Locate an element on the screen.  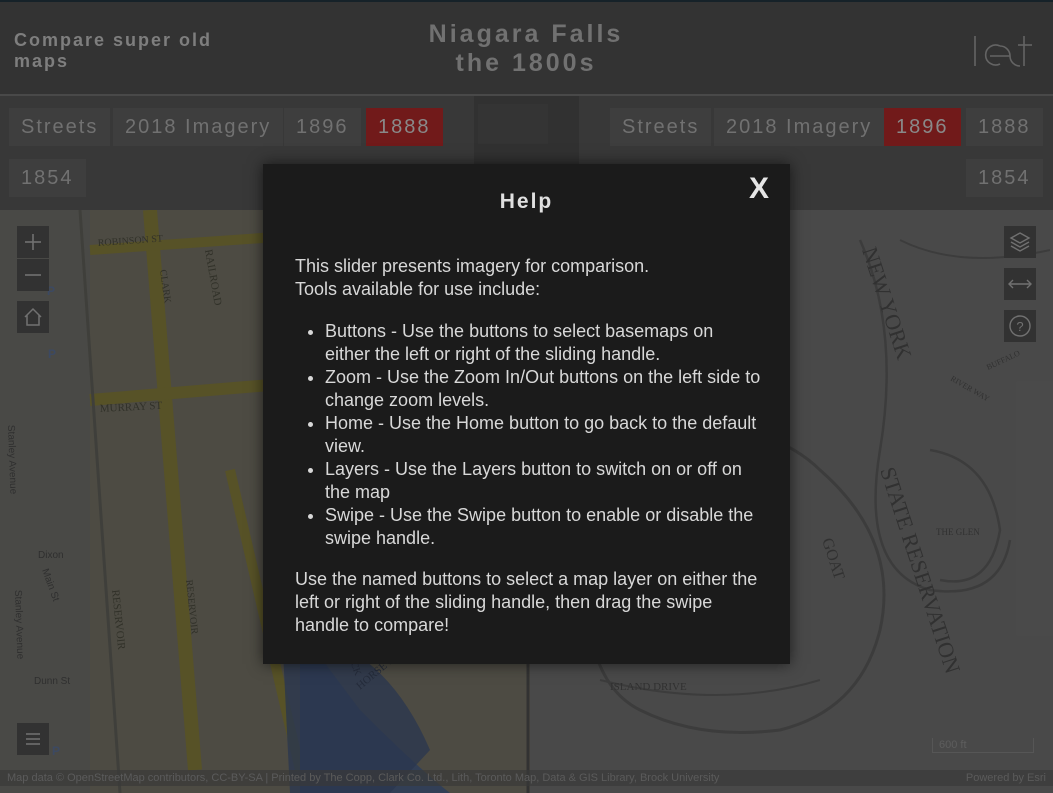
close-button: X is located at coordinates (759, 189).